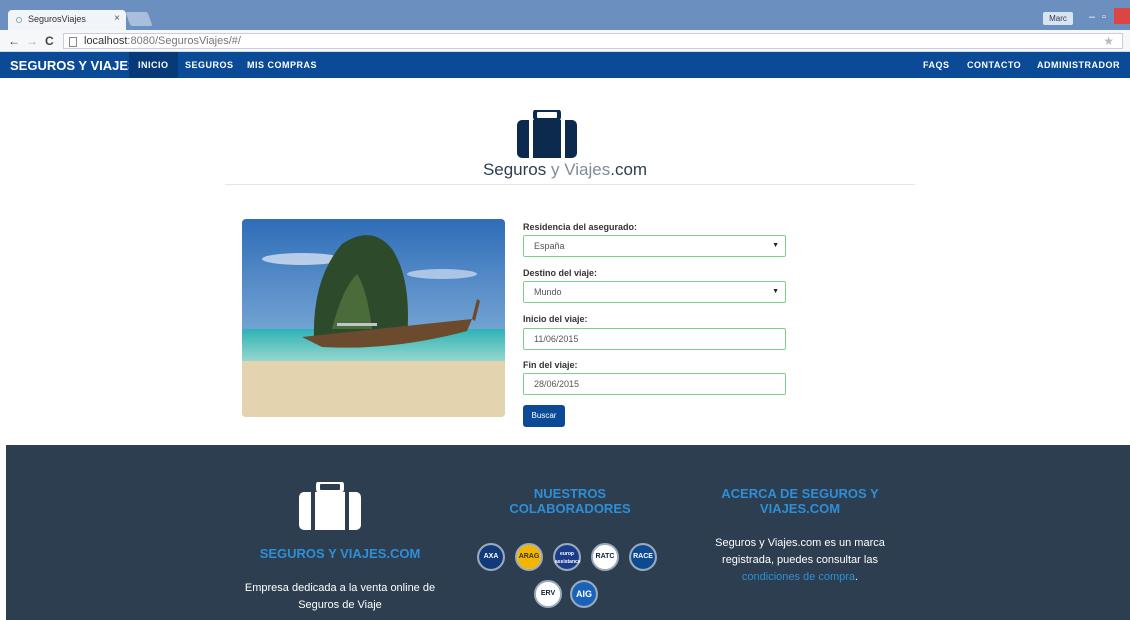 The image size is (1130, 620). I want to click on destino-select: Mundo ▼, so click(654, 292).